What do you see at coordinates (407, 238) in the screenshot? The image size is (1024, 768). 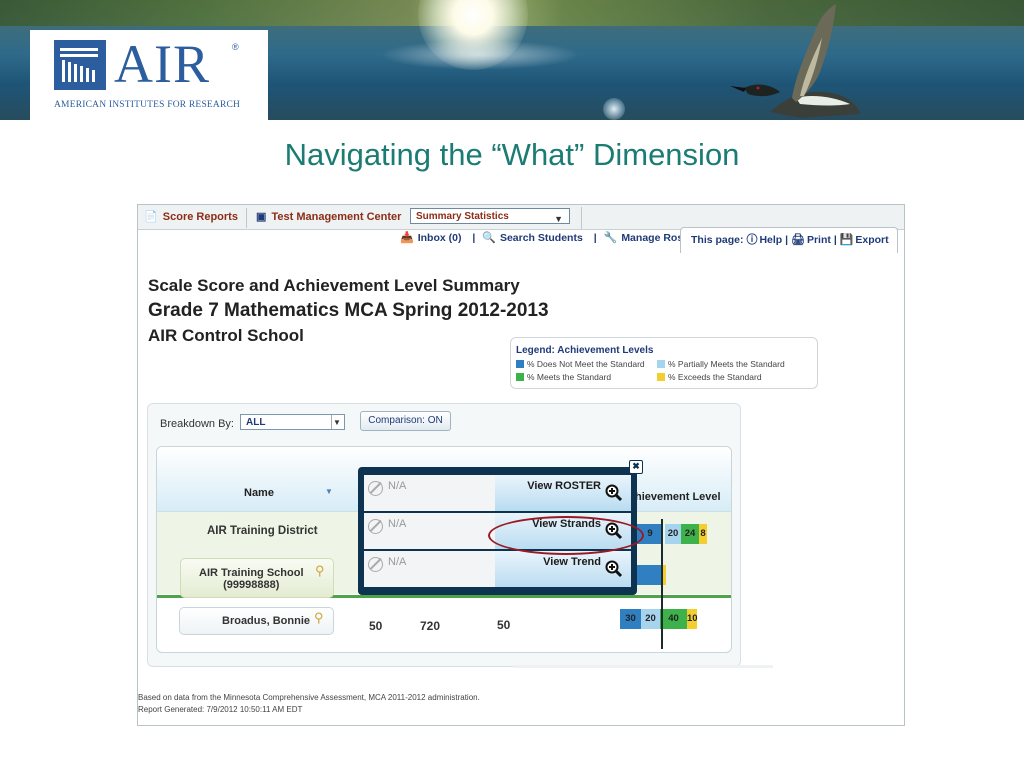 I see `inbox-icon: 📥` at bounding box center [407, 238].